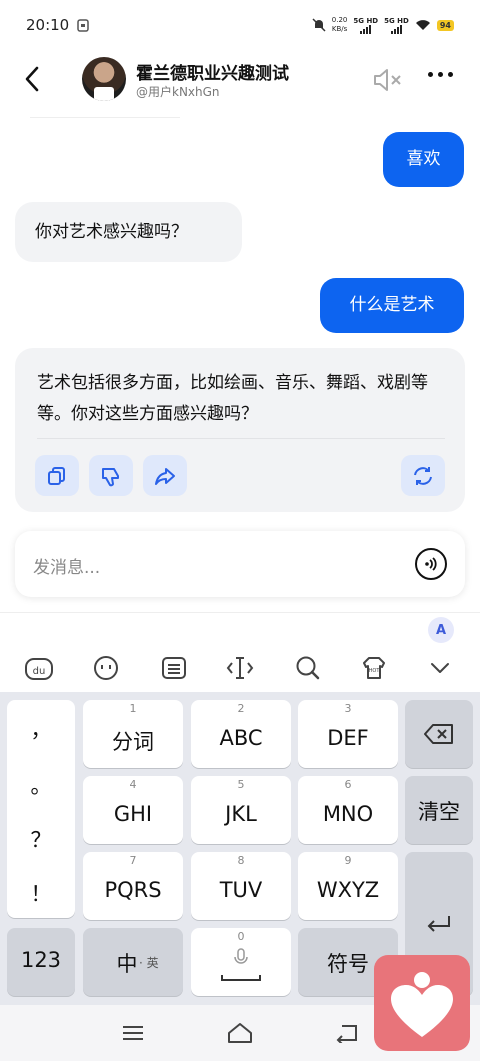 Image resolution: width=480 pixels, height=1061 pixels. I want to click on sim2-label: 5G HD, so click(396, 20).